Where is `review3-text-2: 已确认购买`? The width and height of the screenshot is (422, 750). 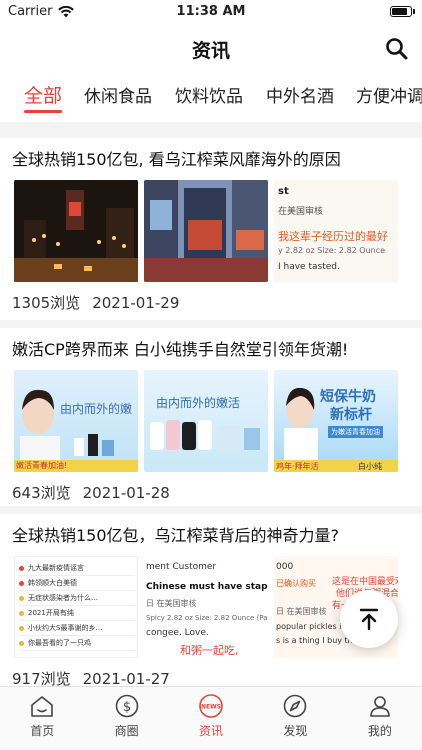
review3-text-2: 已确认购买 is located at coordinates (296, 583).